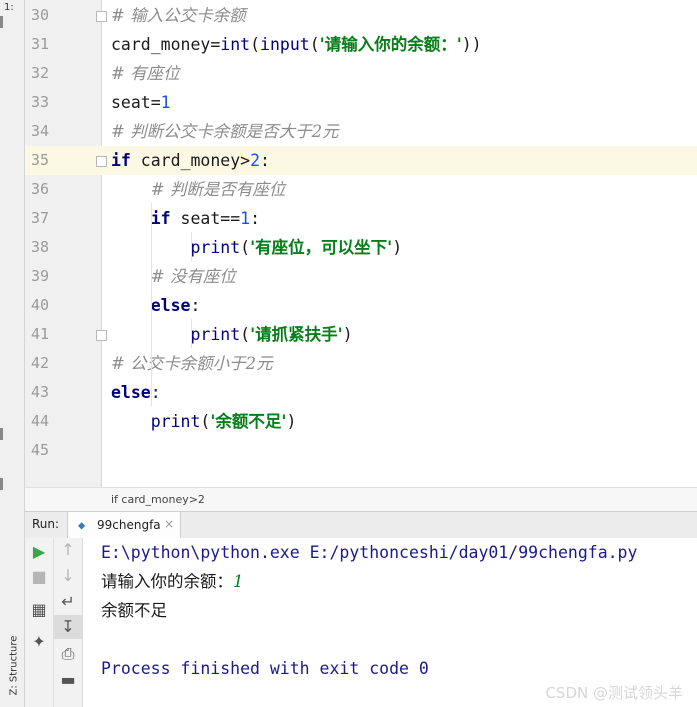 The image size is (697, 707). Describe the element at coordinates (39, 392) in the screenshot. I see `line-number: 43` at that location.